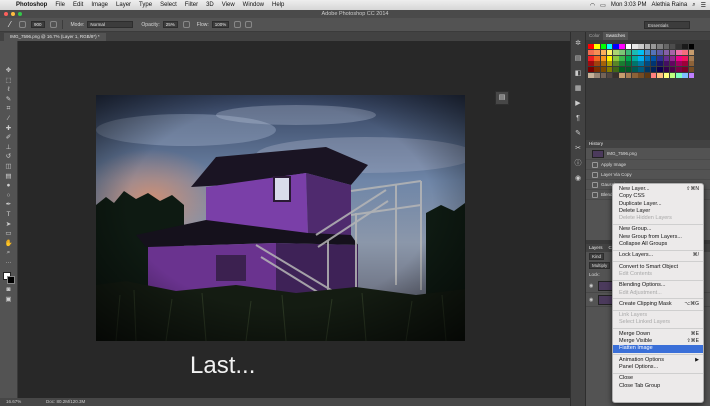 The width and height of the screenshot is (710, 406). What do you see at coordinates (170, 24) in the screenshot?
I see `opacity-field: 25%` at bounding box center [170, 24].